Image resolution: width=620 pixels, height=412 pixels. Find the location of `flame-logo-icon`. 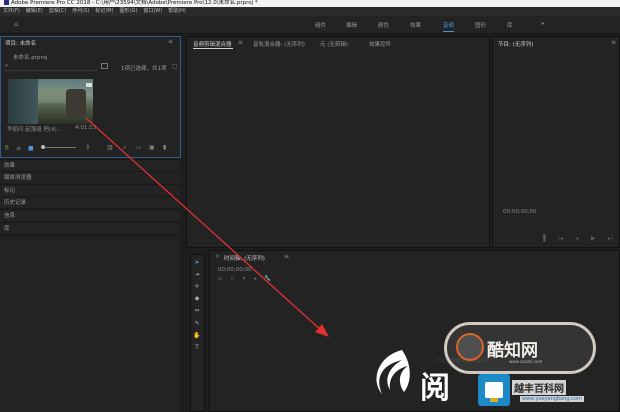

flame-logo-icon is located at coordinates (393, 372).